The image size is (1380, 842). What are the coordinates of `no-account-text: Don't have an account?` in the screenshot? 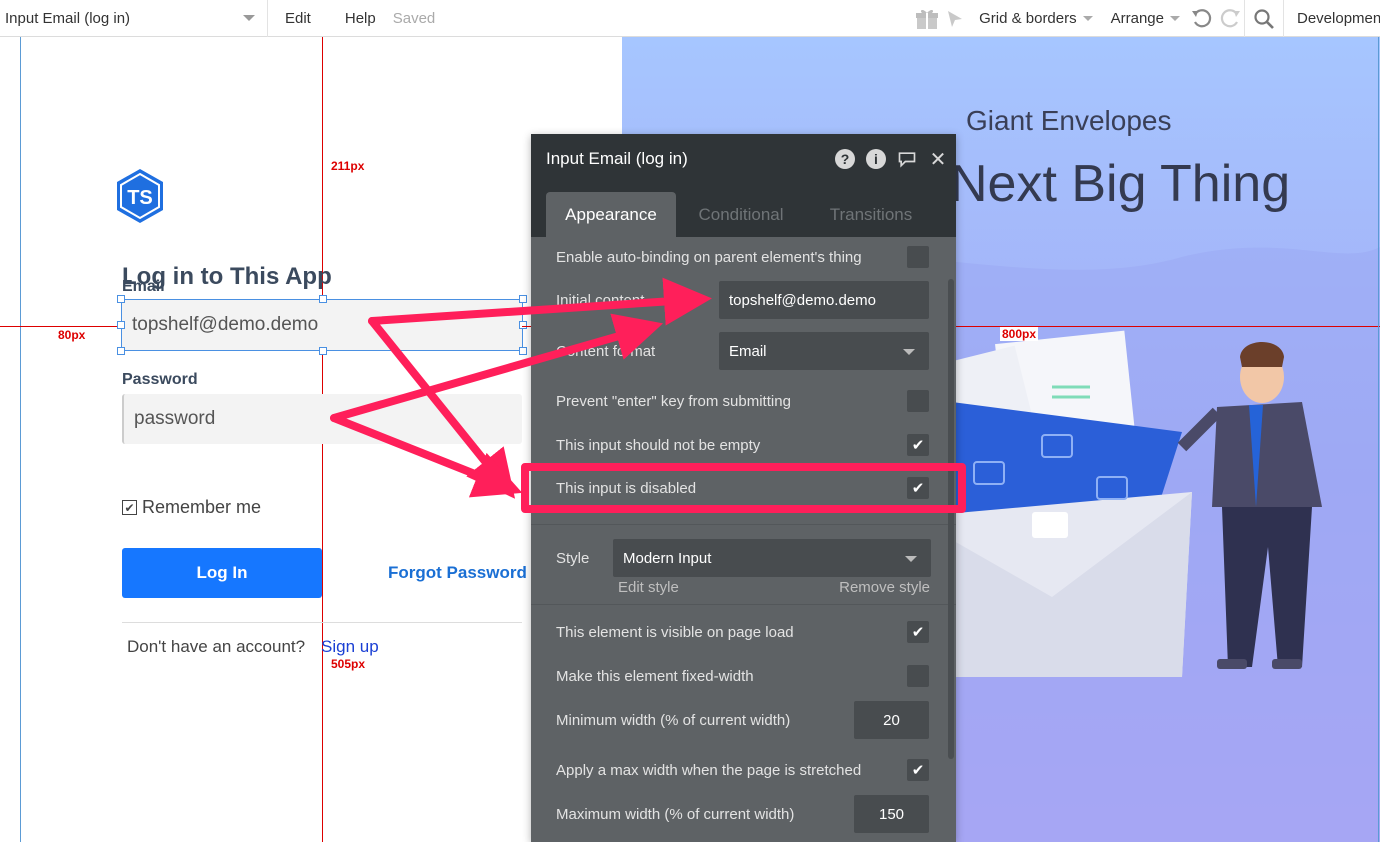 It's located at (216, 646).